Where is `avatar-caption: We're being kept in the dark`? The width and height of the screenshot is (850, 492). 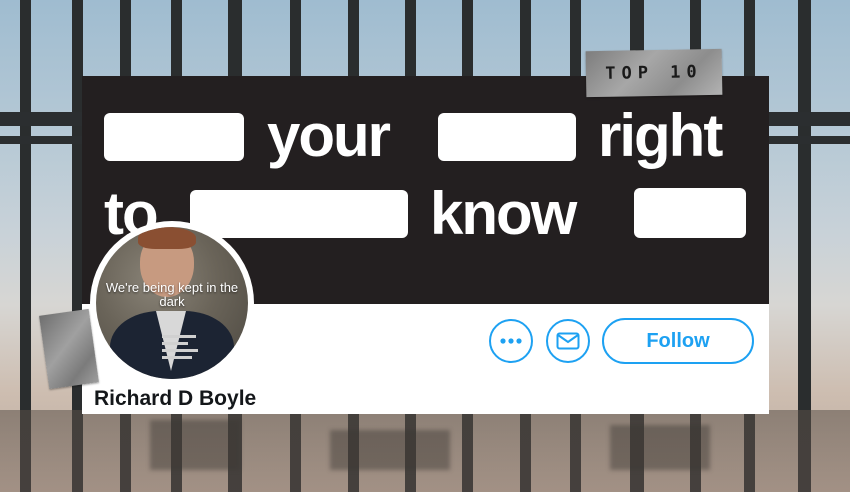 avatar-caption: We're being kept in the dark is located at coordinates (172, 294).